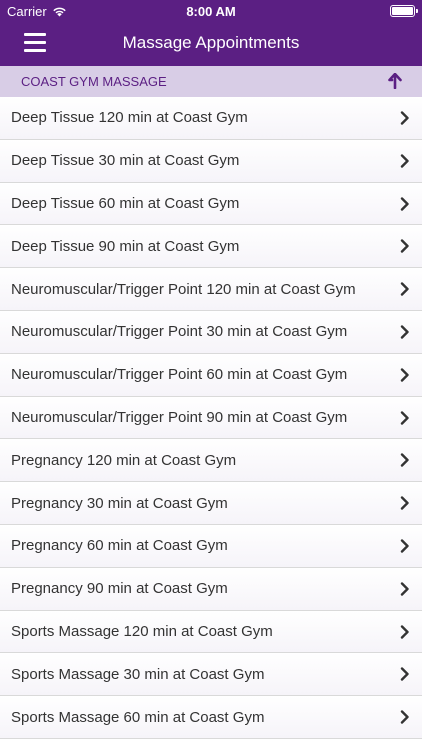 The width and height of the screenshot is (422, 750). Describe the element at coordinates (119, 503) in the screenshot. I see `list-item-label: Pregnancy 30 min at Coast Gym` at that location.